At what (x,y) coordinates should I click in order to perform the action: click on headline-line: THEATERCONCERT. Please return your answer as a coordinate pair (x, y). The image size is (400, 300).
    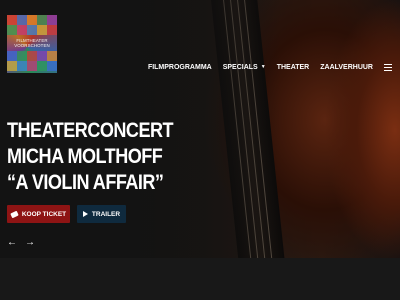
    Looking at the image, I should click on (90, 130).